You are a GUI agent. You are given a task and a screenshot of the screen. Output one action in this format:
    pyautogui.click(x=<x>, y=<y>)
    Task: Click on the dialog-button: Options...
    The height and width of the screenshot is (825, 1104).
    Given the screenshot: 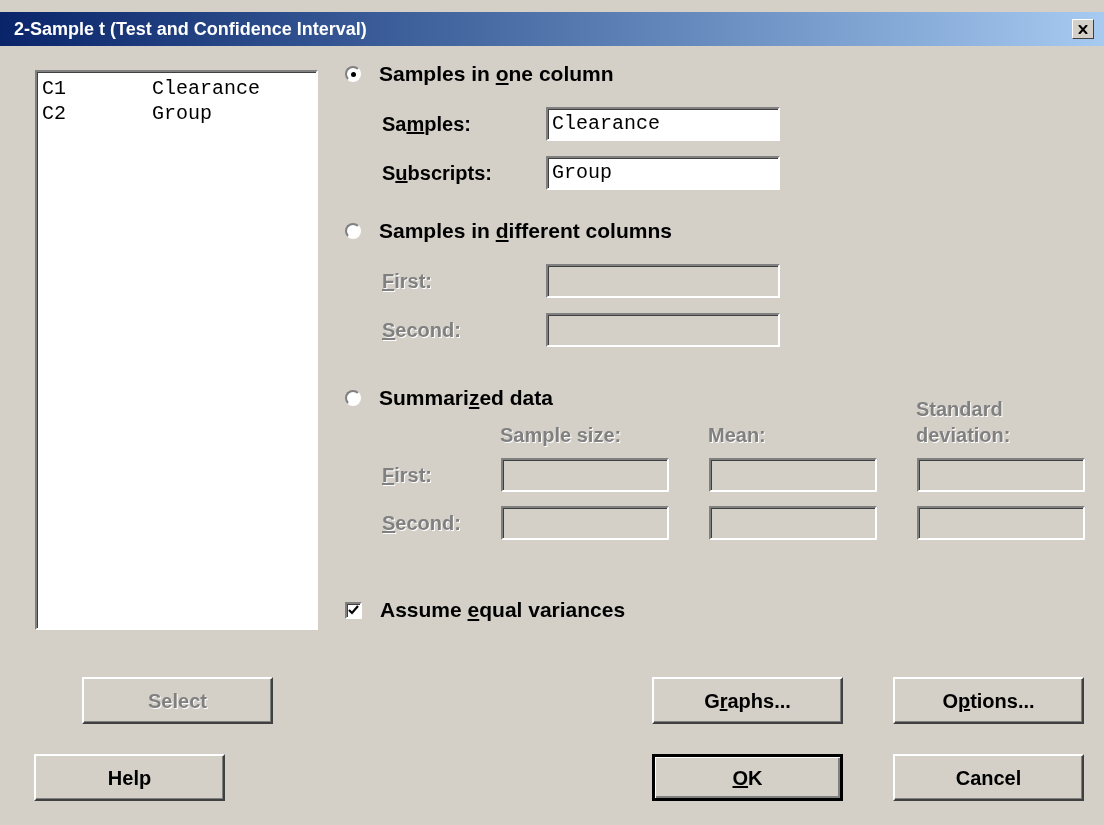 What is the action you would take?
    pyautogui.click(x=988, y=700)
    